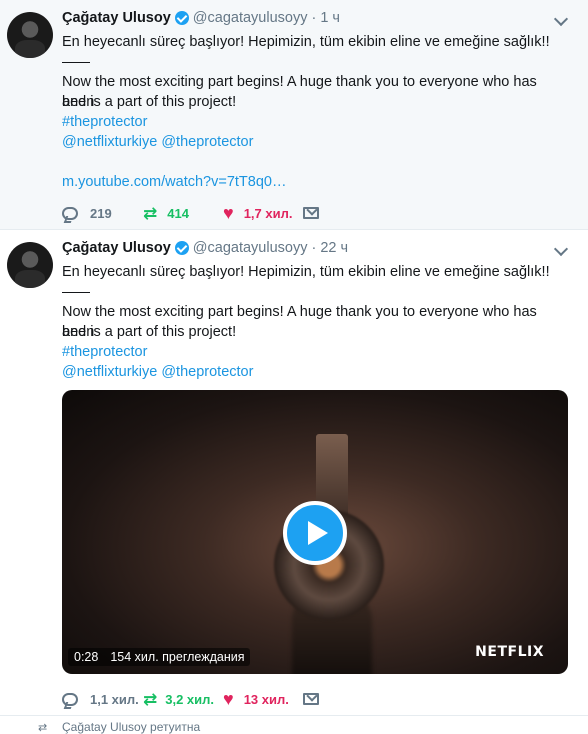  I want to click on tweet-actions: 1,1 хил. ⇄ 3,2 хил. ♥ 13 хил., so click(190, 699).